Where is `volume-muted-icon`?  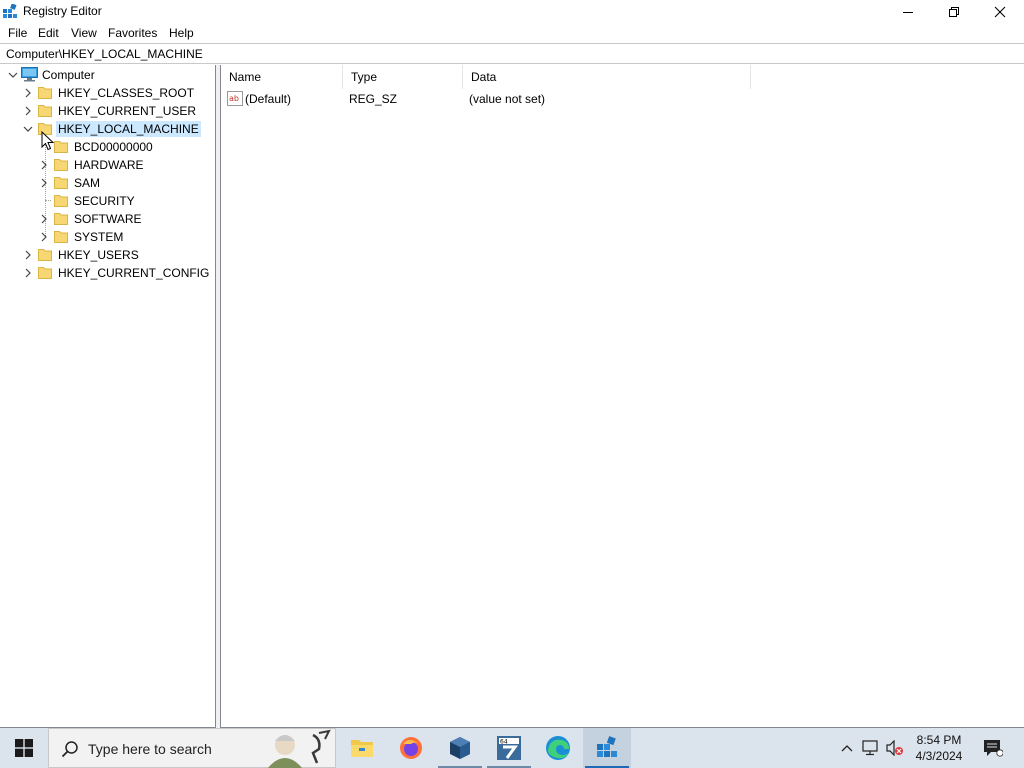 volume-muted-icon is located at coordinates (894, 748).